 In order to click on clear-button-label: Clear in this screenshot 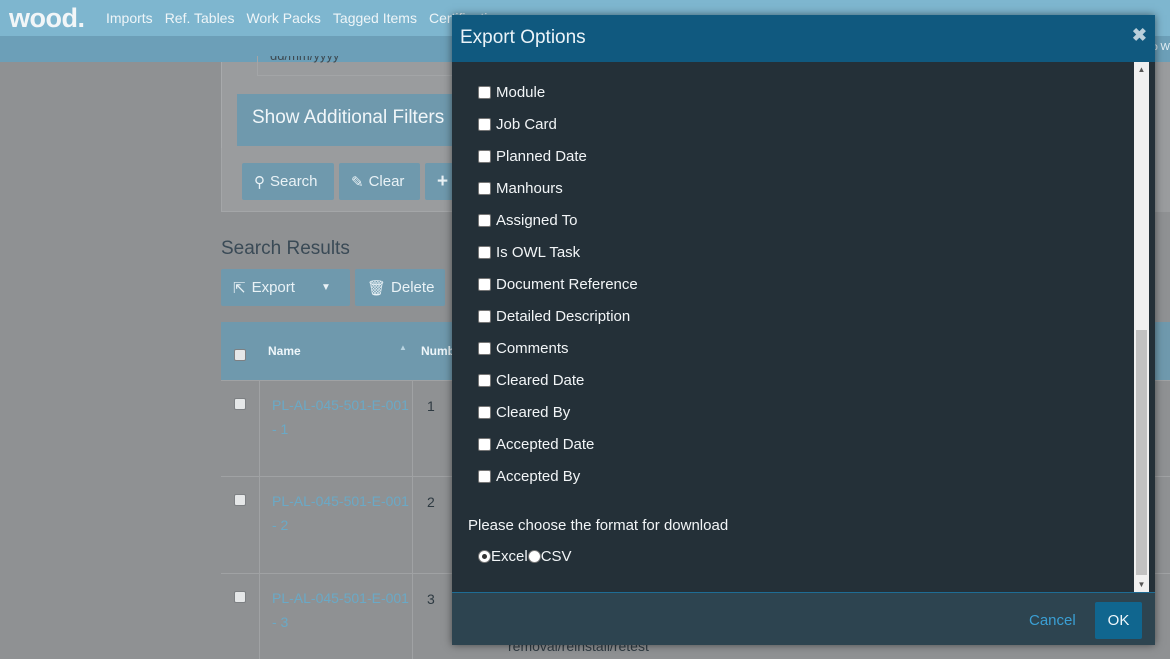, I will do `click(386, 181)`.